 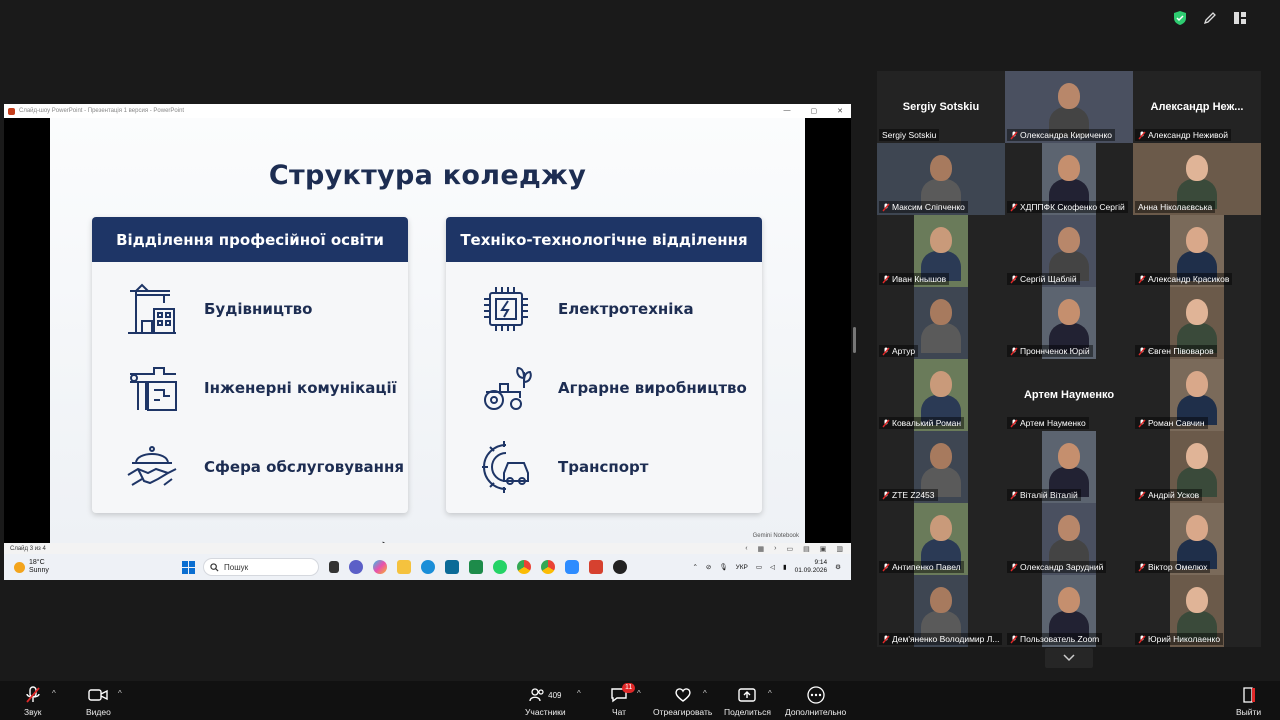 What do you see at coordinates (120, 693) in the screenshot?
I see `video-options-caret: ^` at bounding box center [120, 693].